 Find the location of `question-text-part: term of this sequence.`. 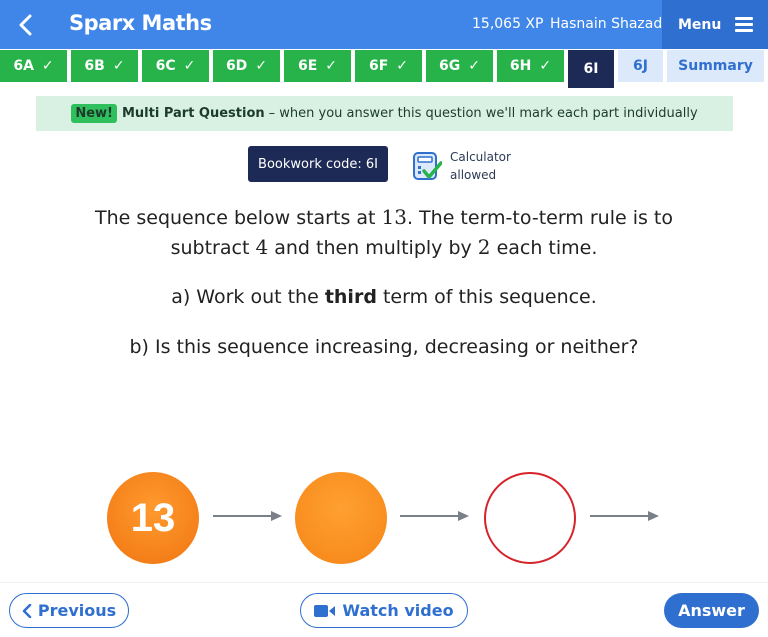

question-text-part: term of this sequence. is located at coordinates (486, 297).